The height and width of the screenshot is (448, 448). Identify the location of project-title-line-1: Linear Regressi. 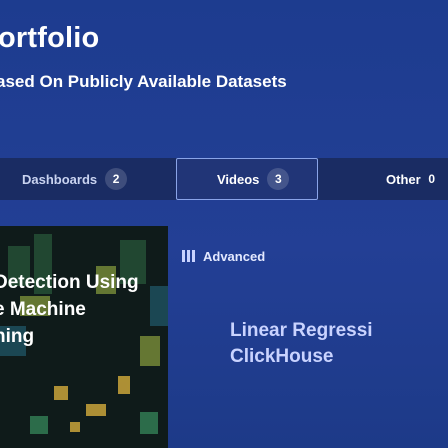
(301, 330).